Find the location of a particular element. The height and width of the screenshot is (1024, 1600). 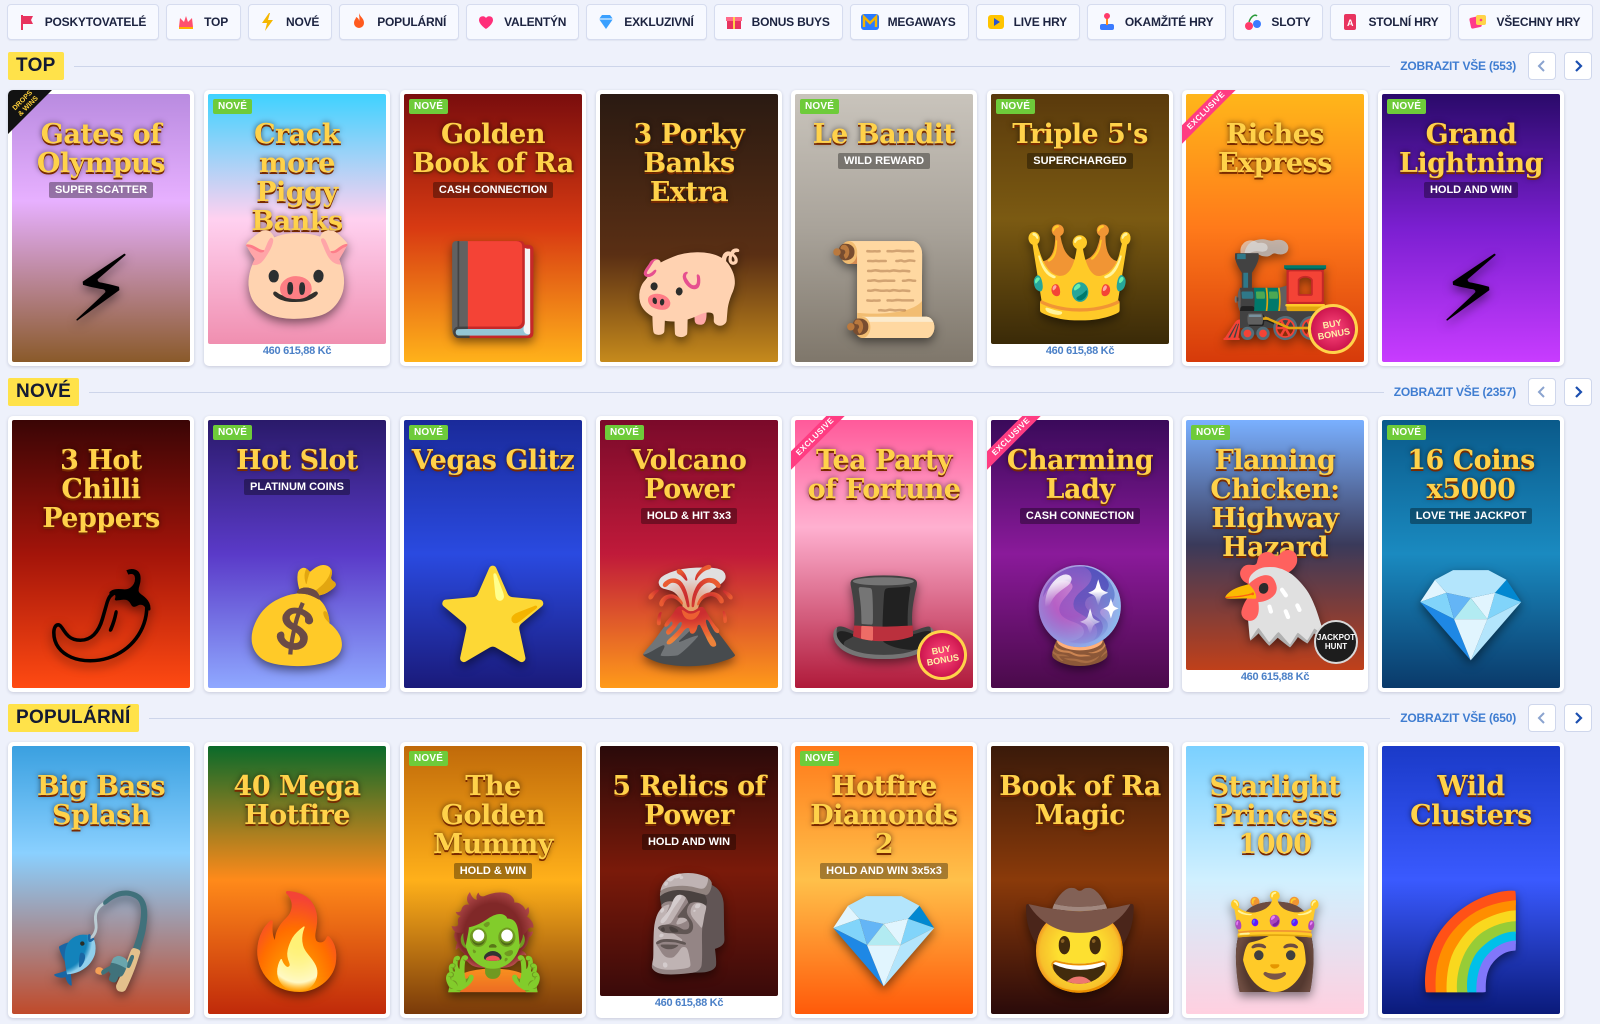

jackpot-amount: 460 615,88 Kč is located at coordinates (297, 351).